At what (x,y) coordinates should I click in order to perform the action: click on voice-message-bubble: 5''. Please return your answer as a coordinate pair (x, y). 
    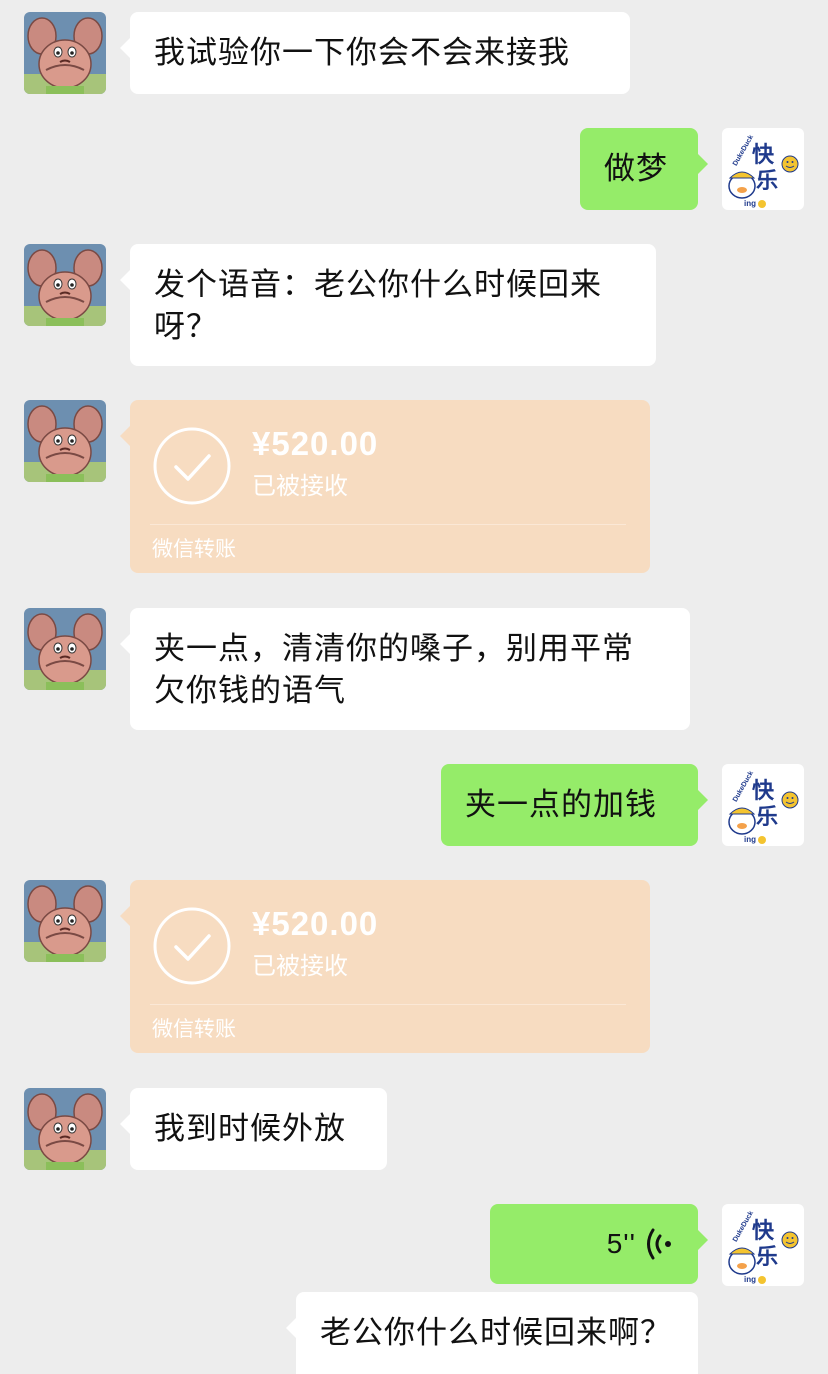
    Looking at the image, I should click on (599, 1244).